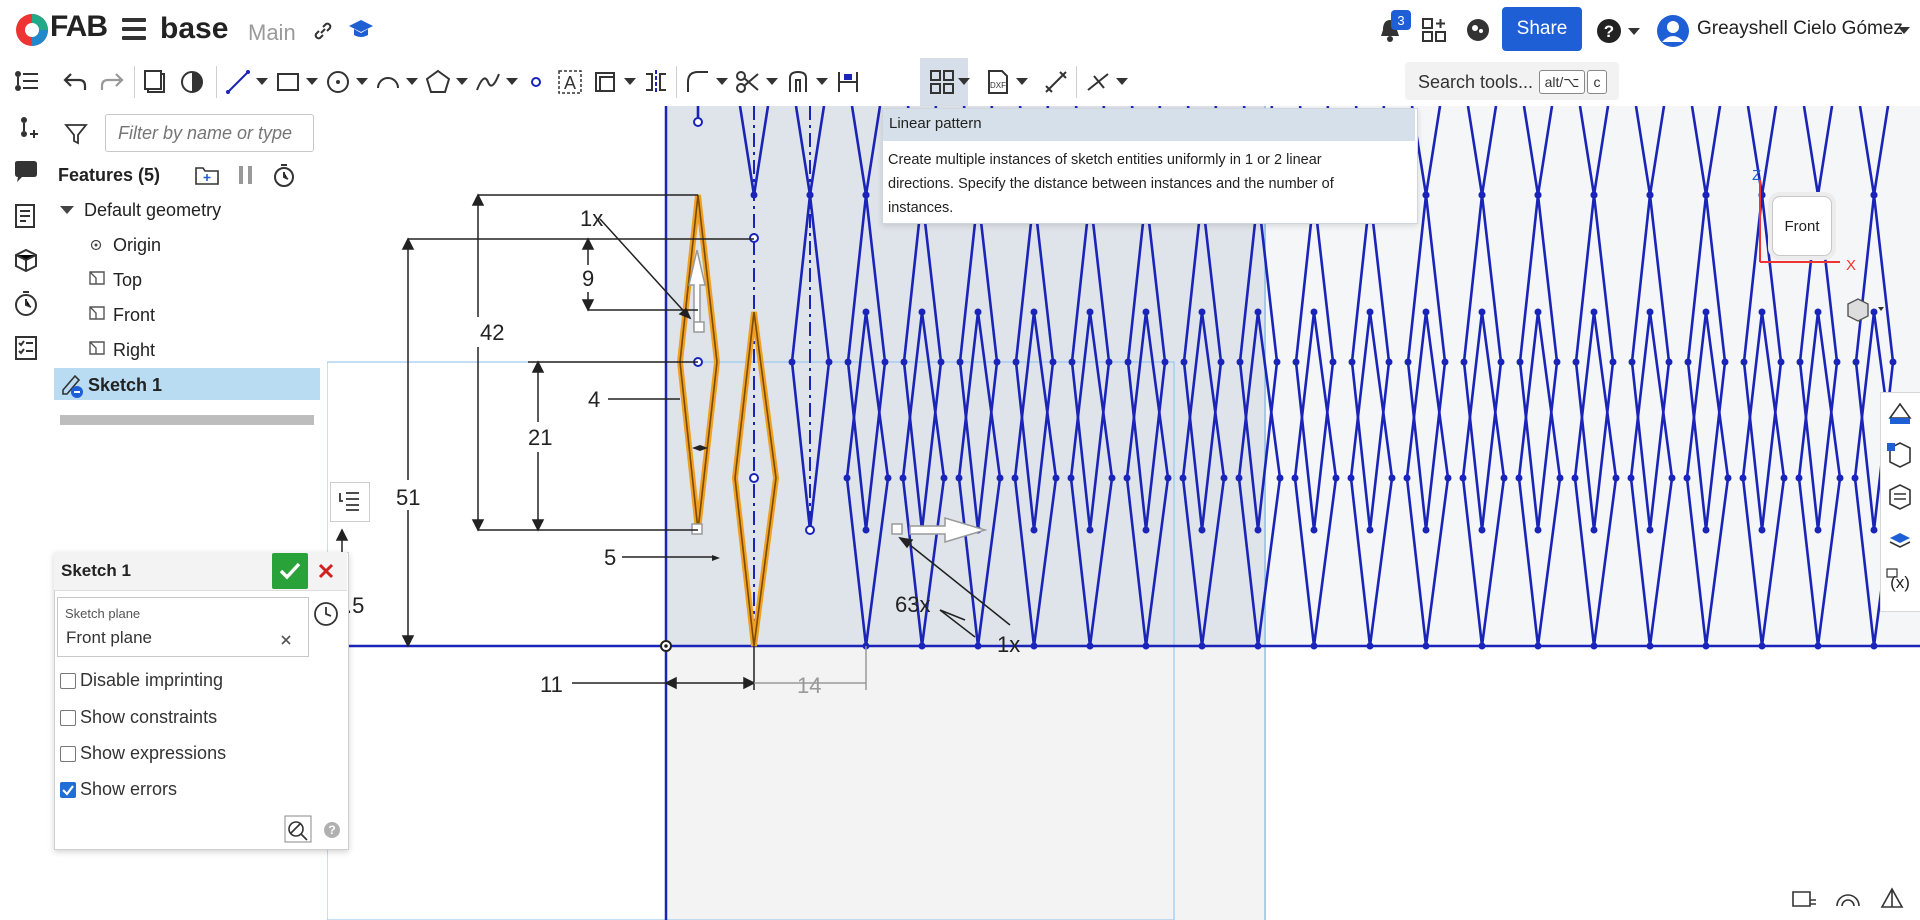 The image size is (1920, 920). What do you see at coordinates (570, 82) in the screenshot?
I see `text-icon: A` at bounding box center [570, 82].